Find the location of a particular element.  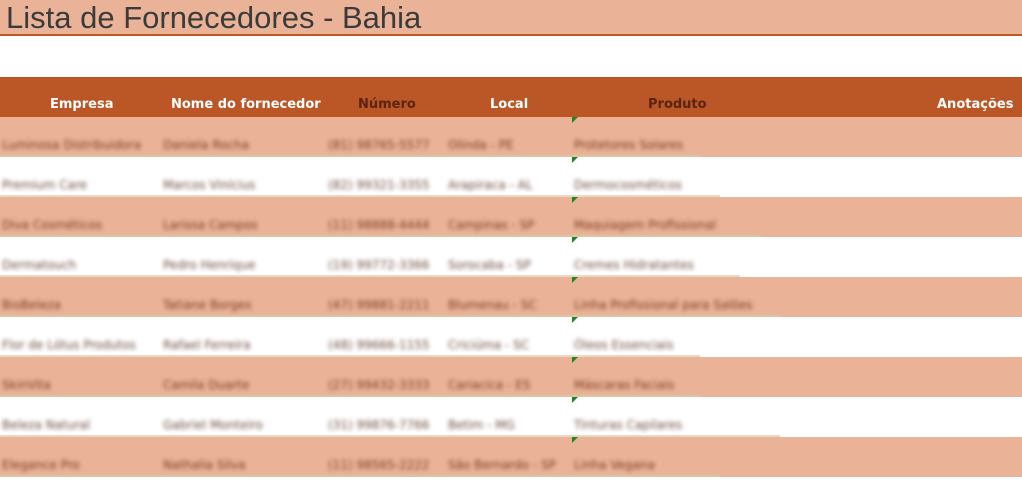

sheet-title-bar: Lista de Fornecedores - Bahia is located at coordinates (511, 18).